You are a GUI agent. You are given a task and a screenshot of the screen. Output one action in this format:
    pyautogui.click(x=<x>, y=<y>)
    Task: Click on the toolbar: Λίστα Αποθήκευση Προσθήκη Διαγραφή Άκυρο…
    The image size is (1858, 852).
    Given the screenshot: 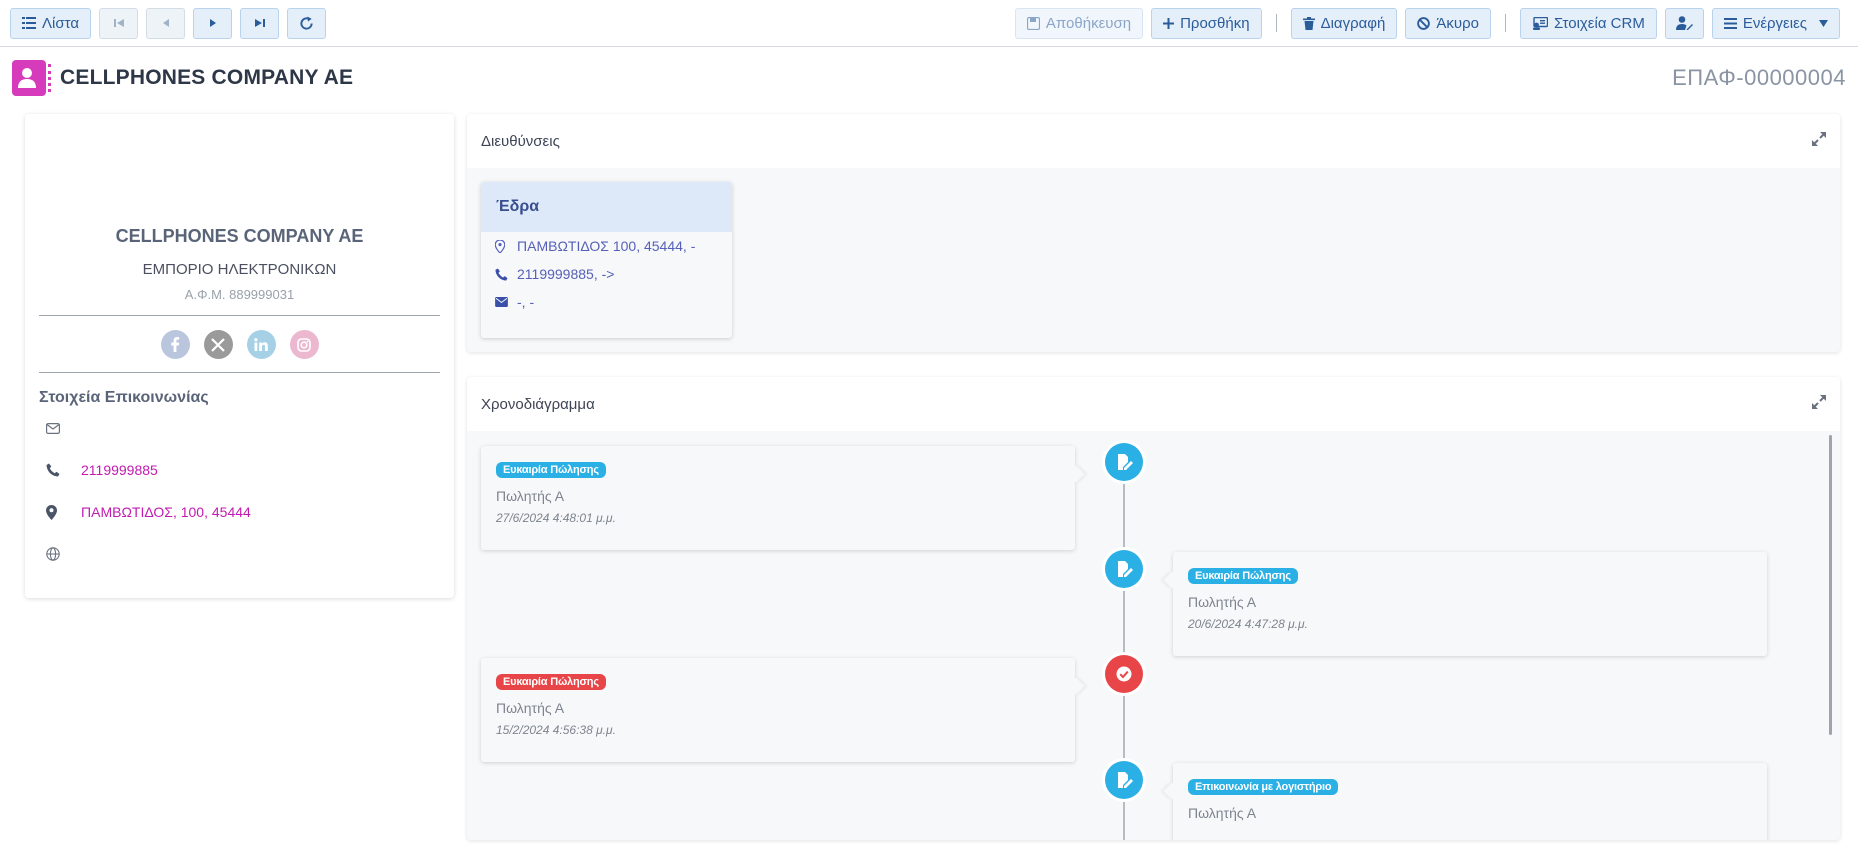 What is the action you would take?
    pyautogui.click(x=929, y=23)
    